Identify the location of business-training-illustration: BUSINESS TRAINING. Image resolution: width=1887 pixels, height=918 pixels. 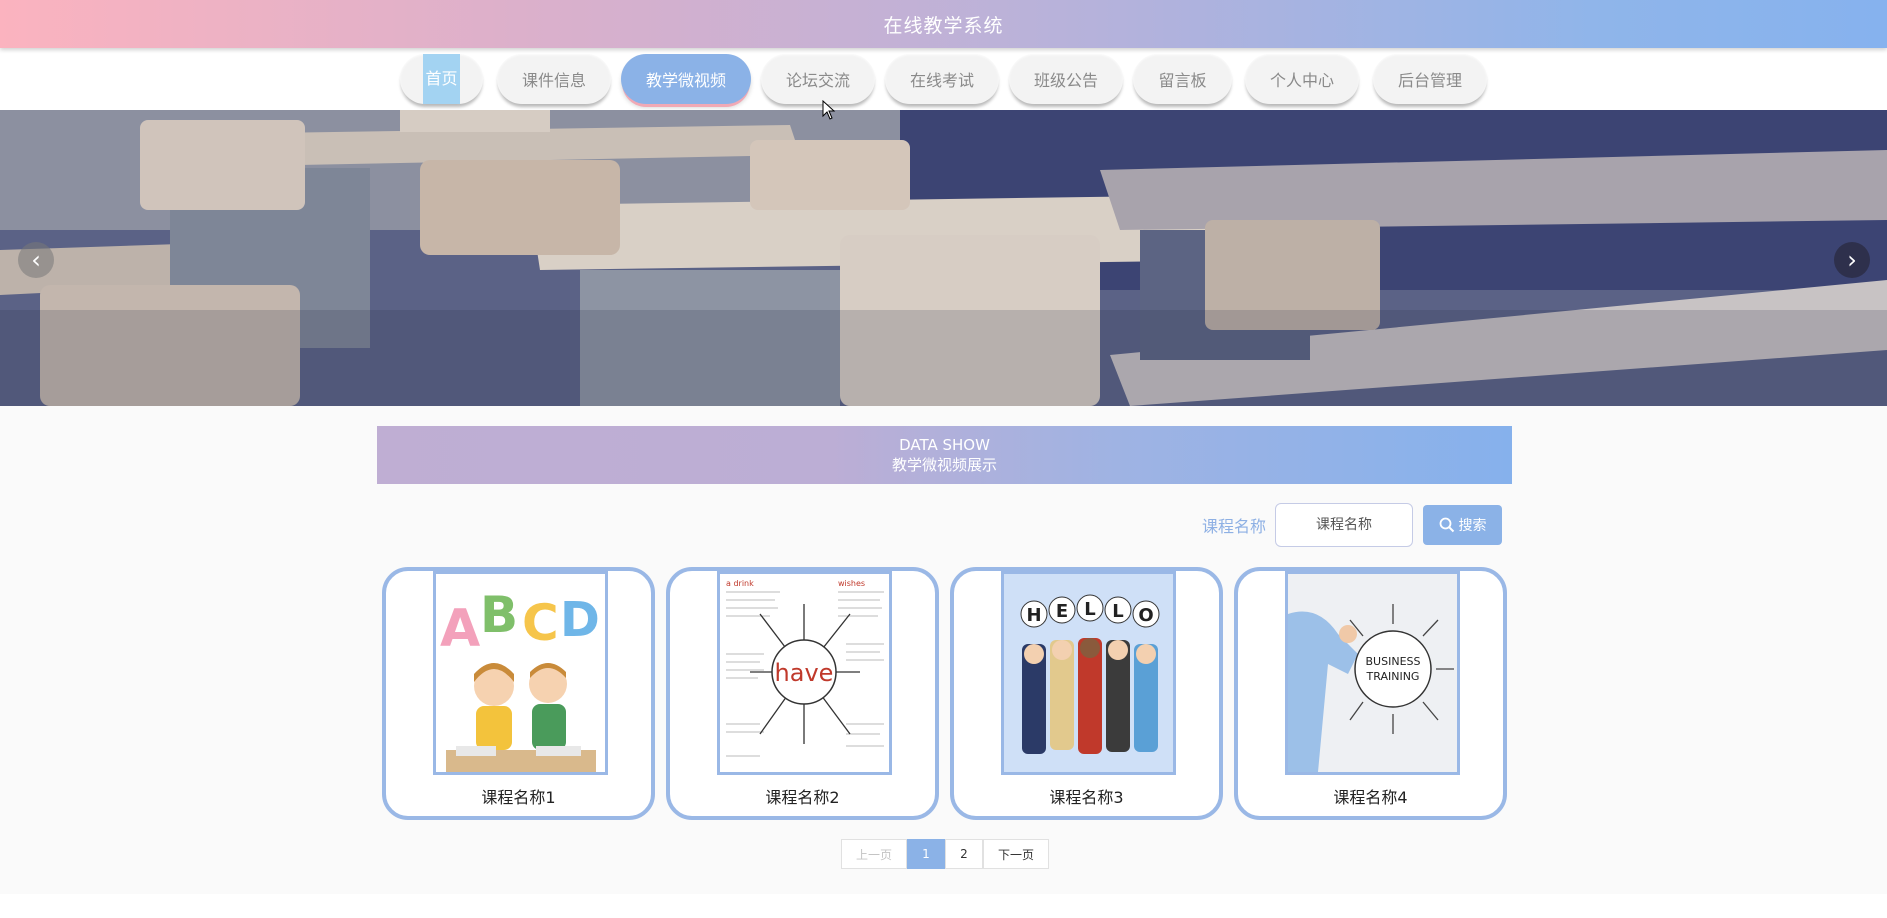
(1372, 673).